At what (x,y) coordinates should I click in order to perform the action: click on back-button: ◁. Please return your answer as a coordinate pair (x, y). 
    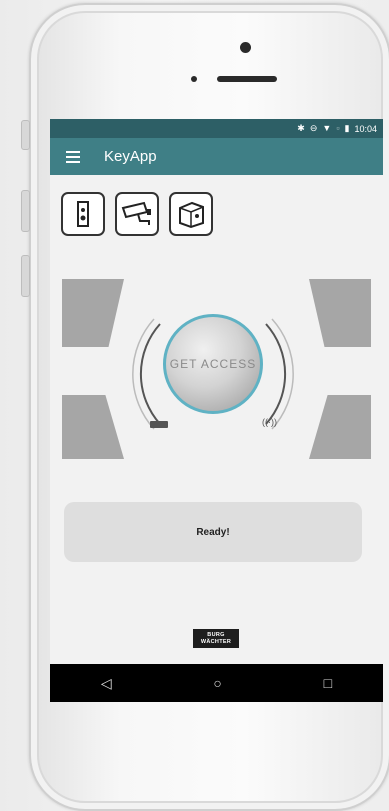
    Looking at the image, I should click on (106, 683).